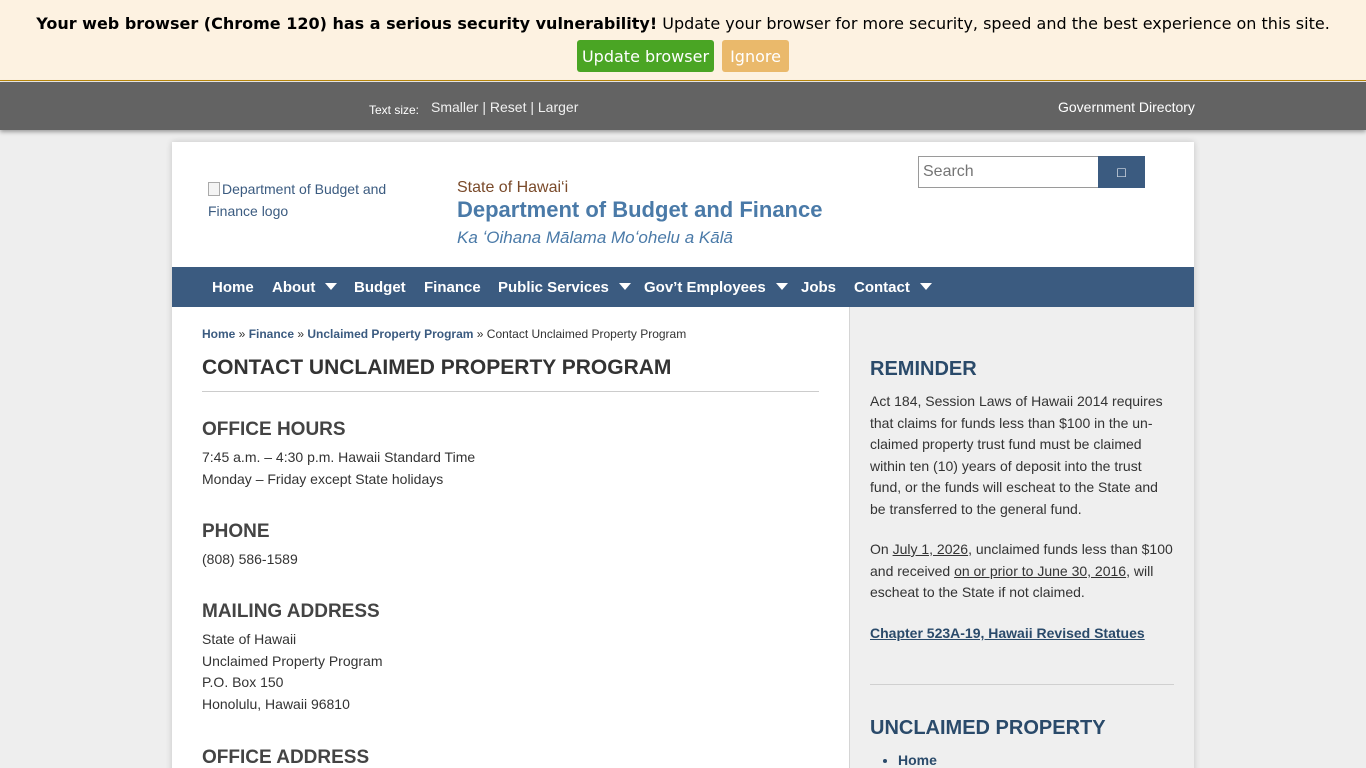 The height and width of the screenshot is (768, 1366). Describe the element at coordinates (276, 704) in the screenshot. I see `address-line: Honolulu, Hawaii 96810` at that location.